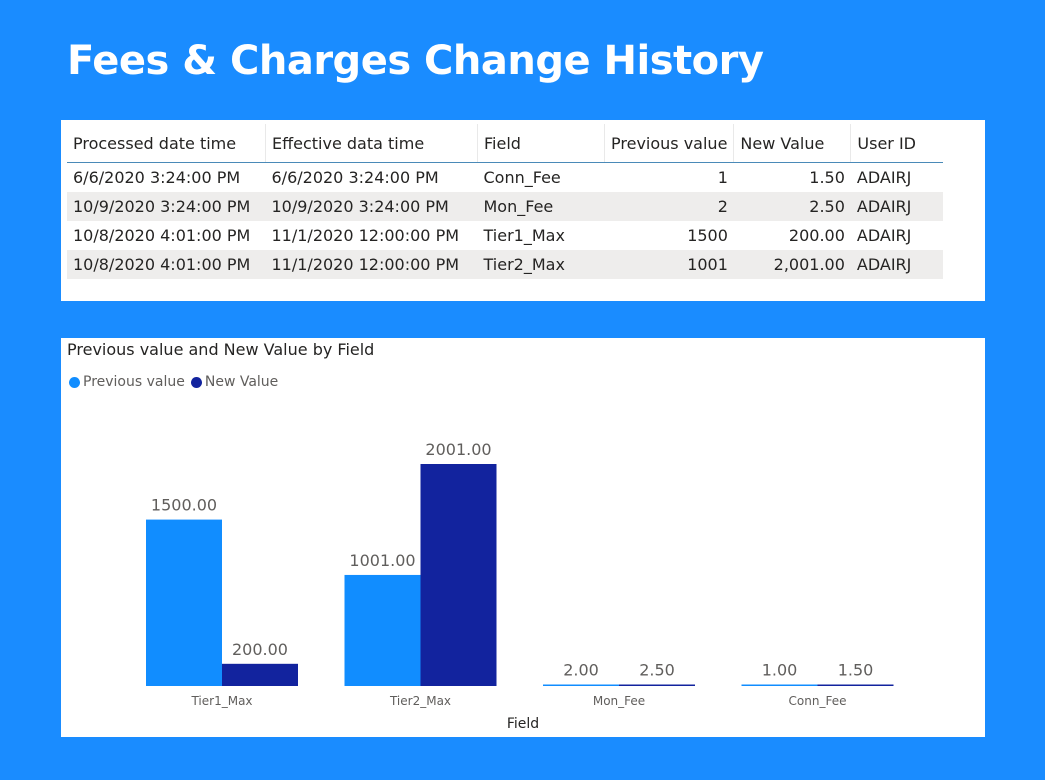 This screenshot has height=780, width=1045. What do you see at coordinates (792, 143) in the screenshot?
I see `column-header-new-value: New Value` at bounding box center [792, 143].